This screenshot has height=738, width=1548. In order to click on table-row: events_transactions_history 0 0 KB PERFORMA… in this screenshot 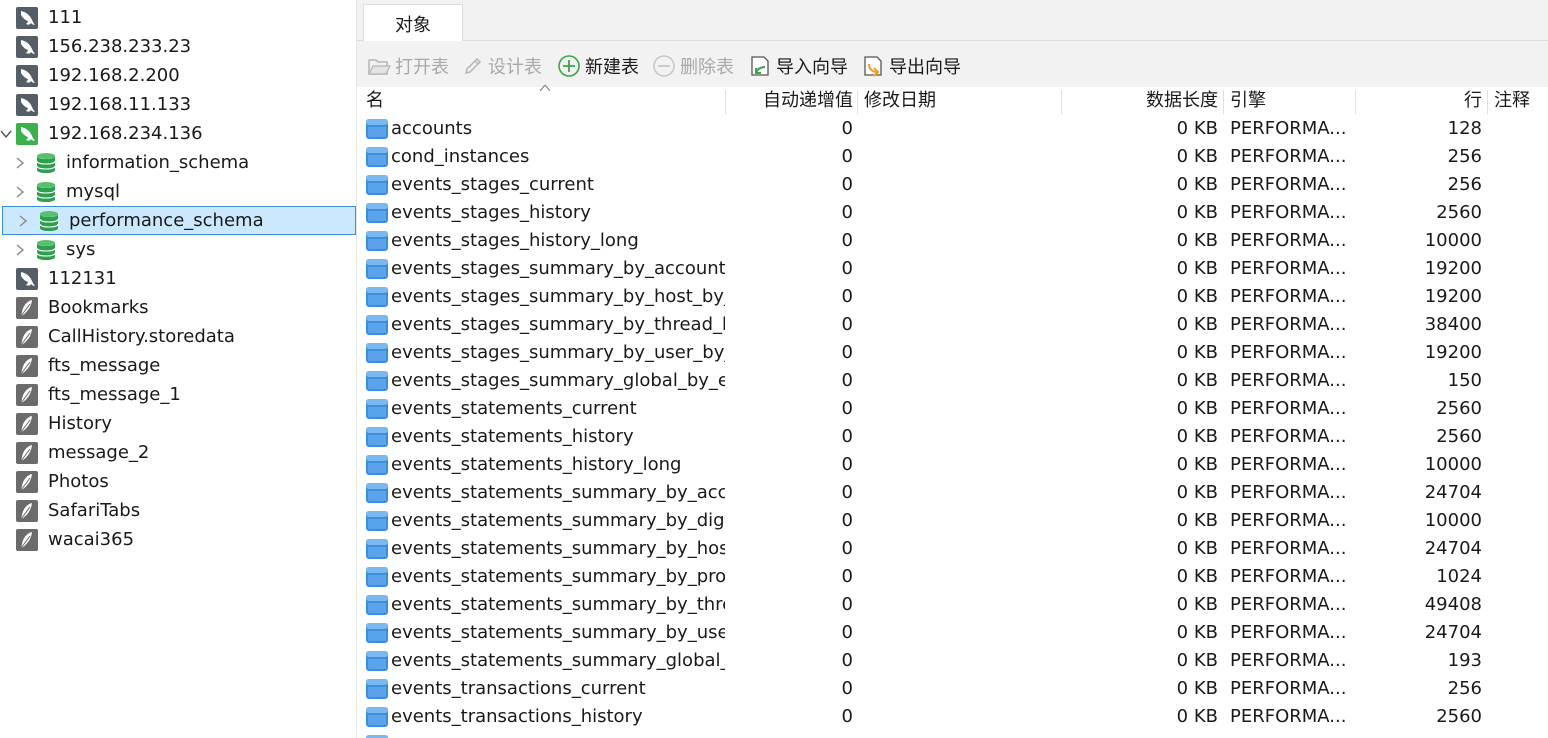, I will do `click(952, 717)`.